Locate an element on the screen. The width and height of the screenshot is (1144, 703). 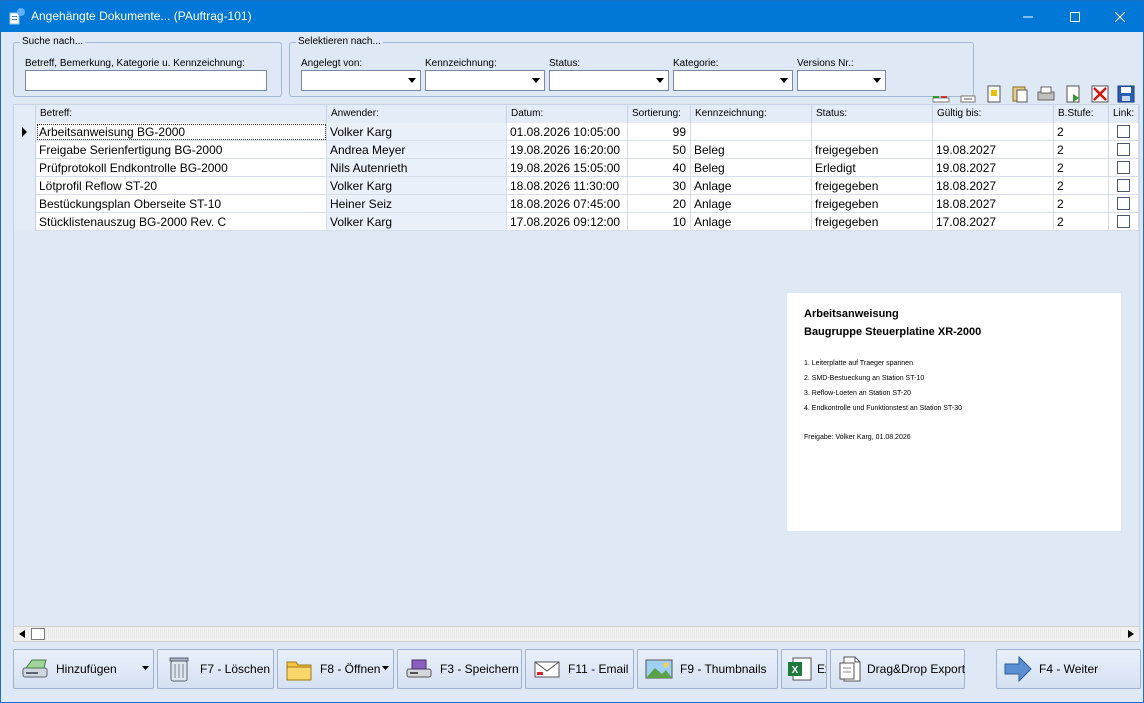
email-button: F11 - Email is located at coordinates (579, 669).